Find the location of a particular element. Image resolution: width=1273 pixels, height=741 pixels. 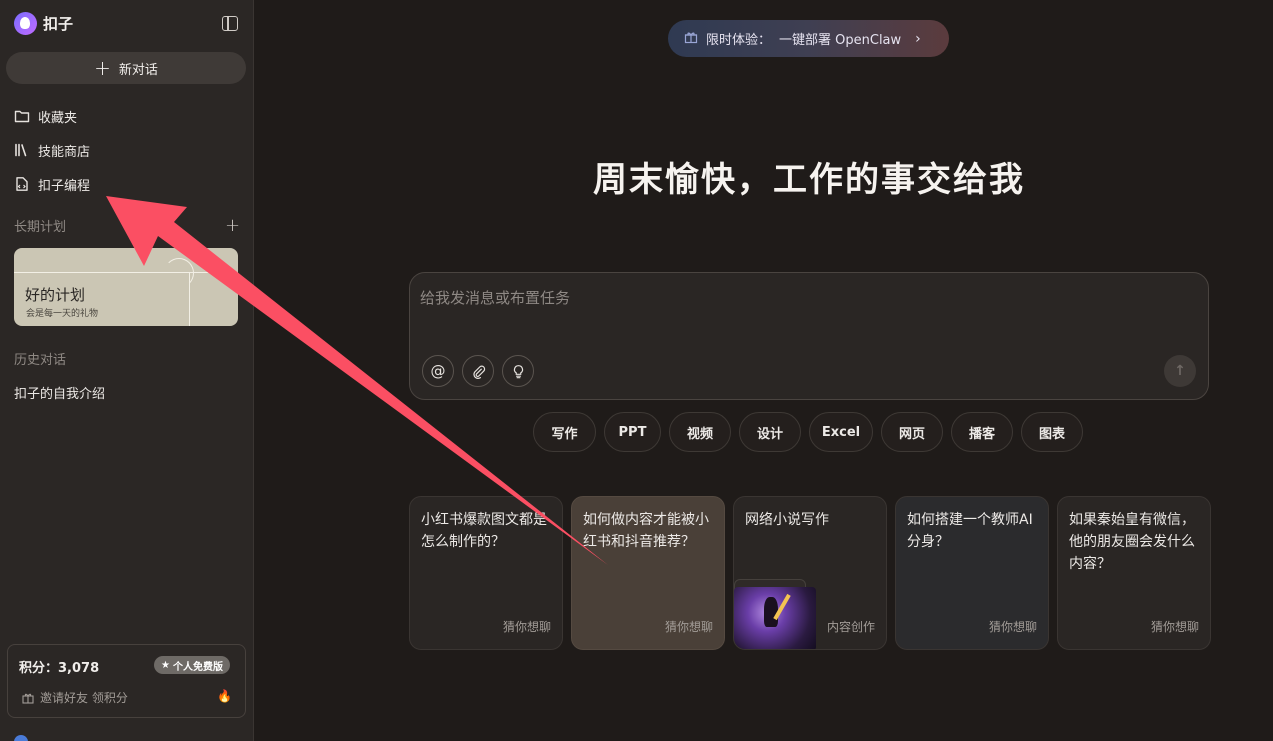

brand: 扣子 is located at coordinates (43, 23).